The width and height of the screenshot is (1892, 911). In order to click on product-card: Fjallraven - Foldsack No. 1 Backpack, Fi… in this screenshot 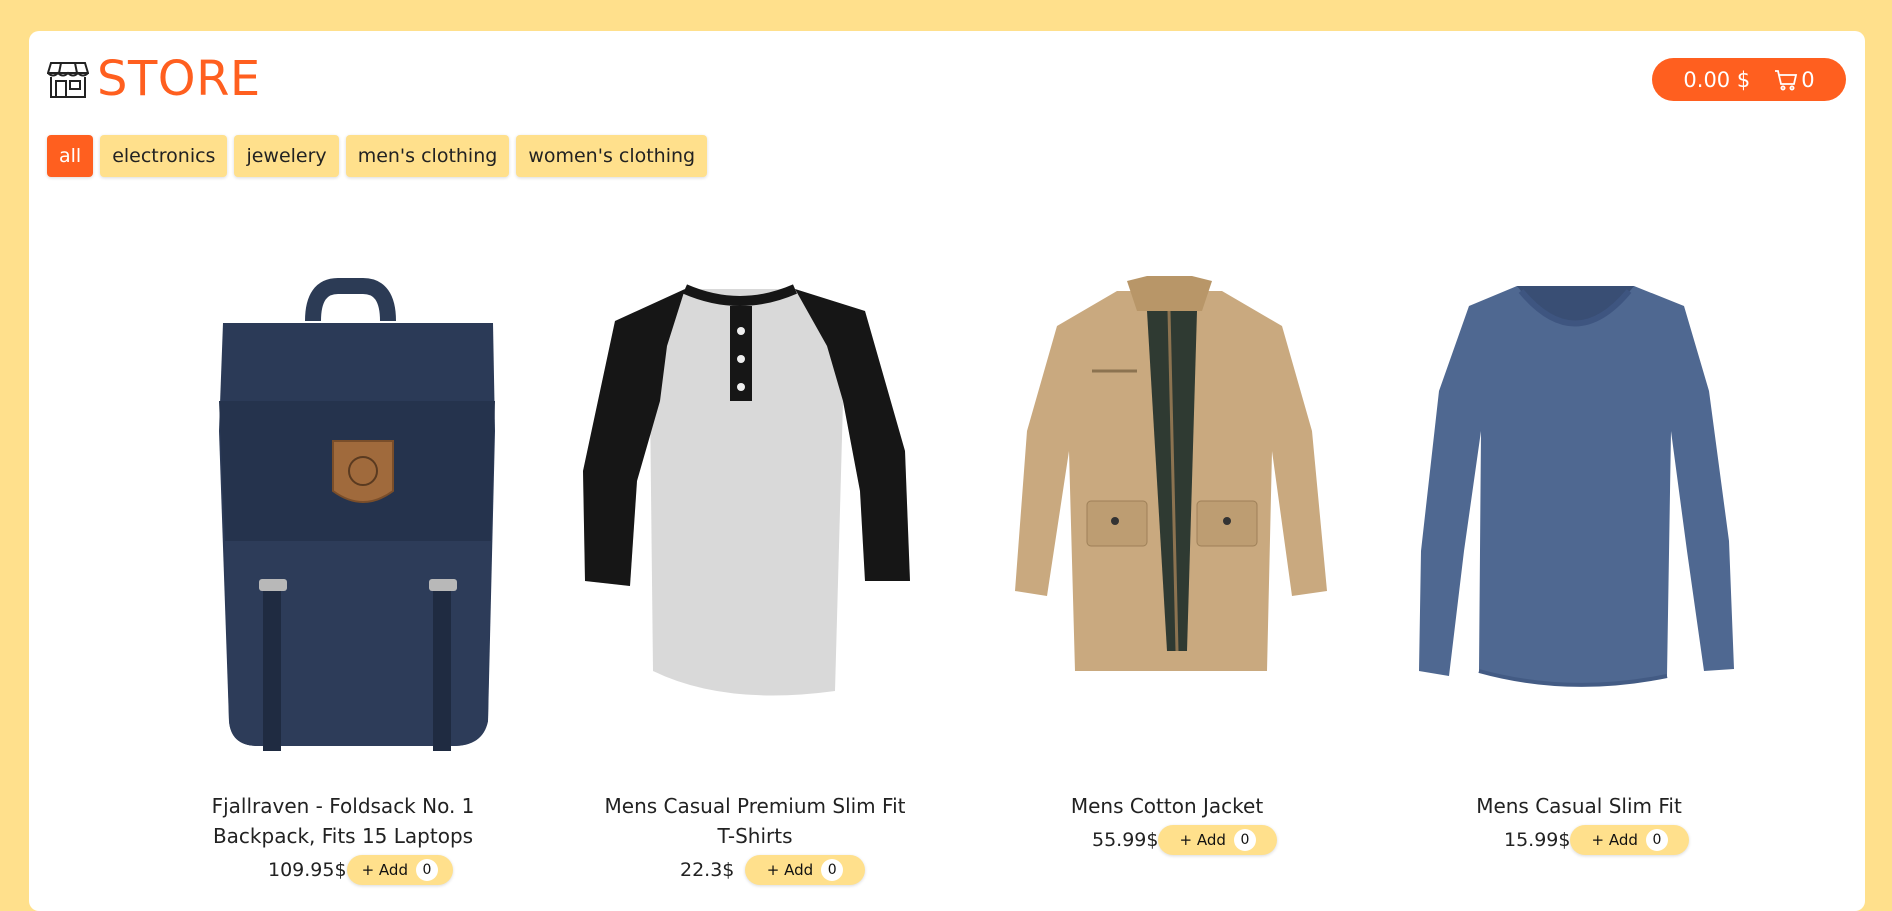, I will do `click(343, 568)`.